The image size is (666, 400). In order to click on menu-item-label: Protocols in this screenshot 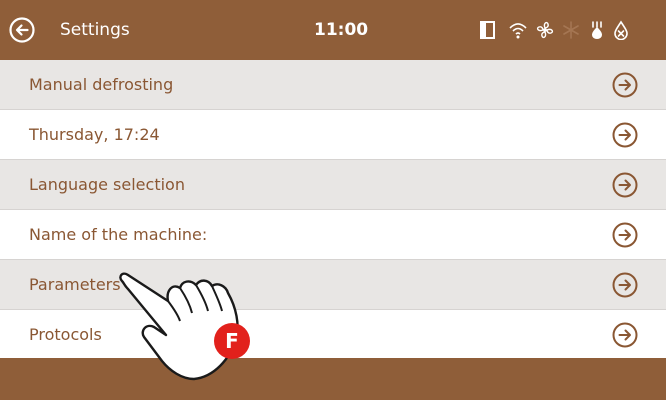, I will do `click(65, 334)`.